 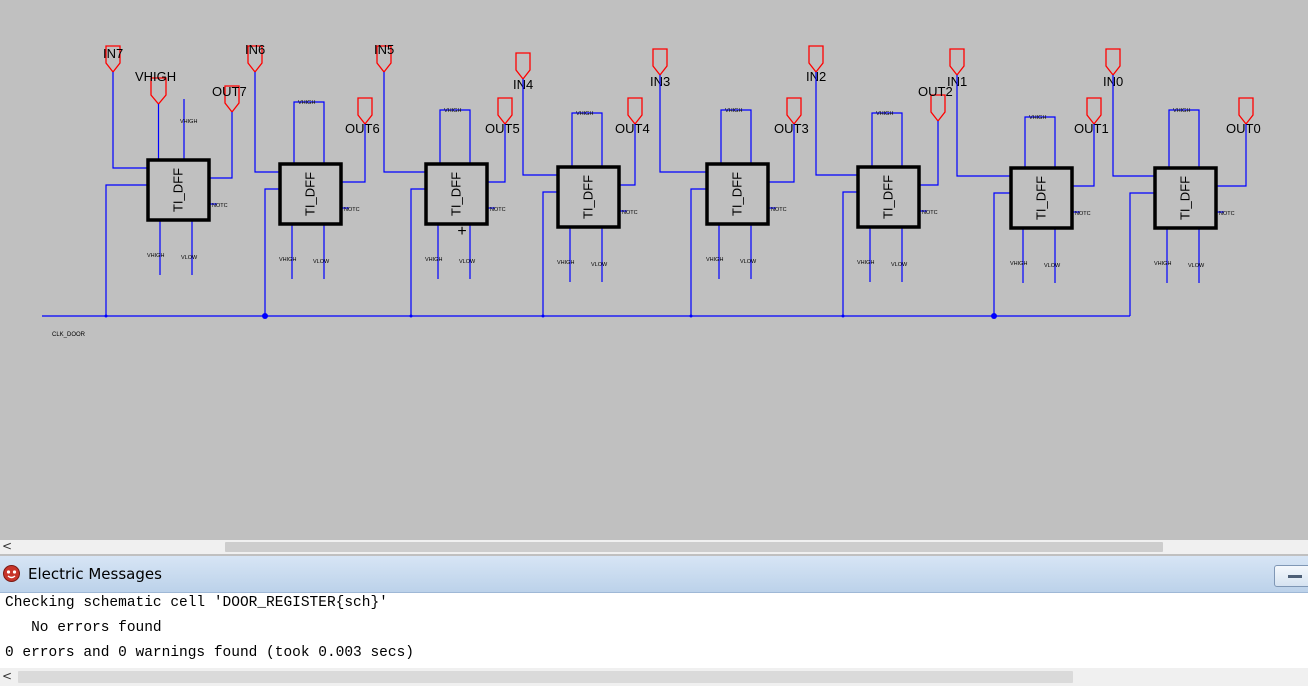 What do you see at coordinates (879, 180) in the screenshot?
I see `dff-stage: IN2OUT2NOTCVHIGHVHIGH VLOWTI_DFF` at bounding box center [879, 180].